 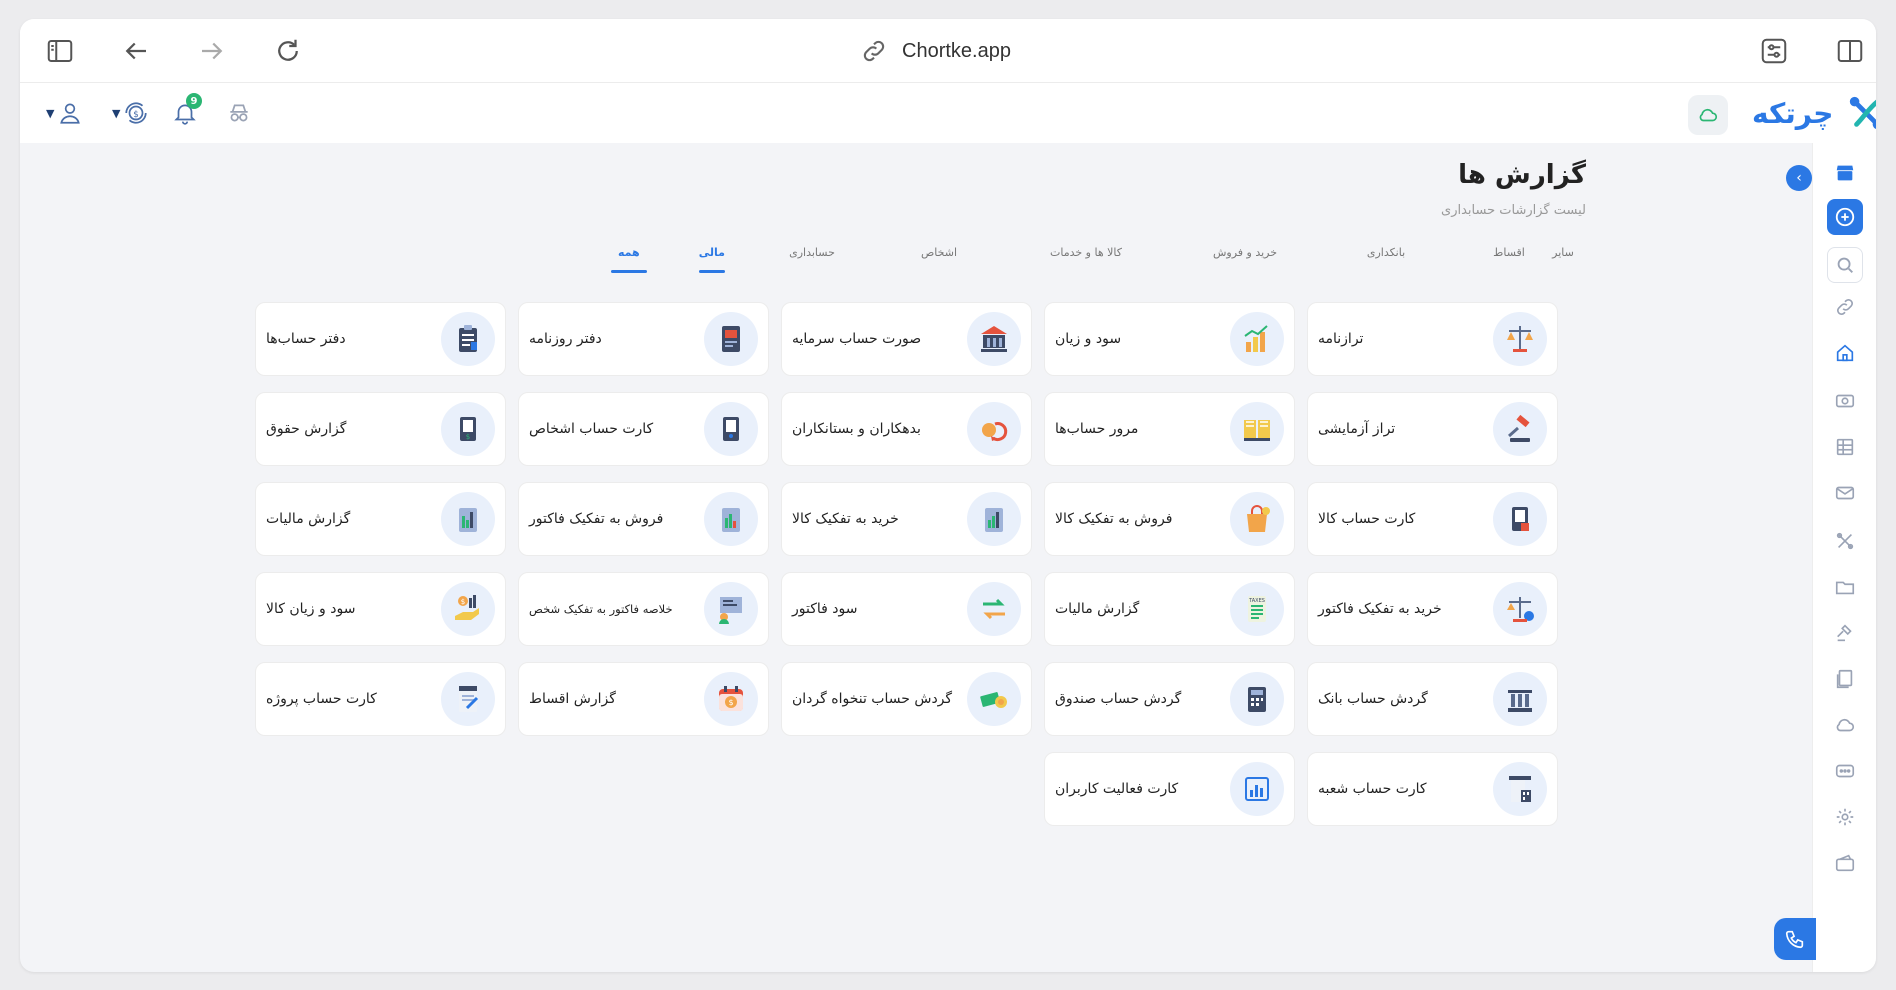 What do you see at coordinates (1845, 863) in the screenshot?
I see `sidebar-item-wallet` at bounding box center [1845, 863].